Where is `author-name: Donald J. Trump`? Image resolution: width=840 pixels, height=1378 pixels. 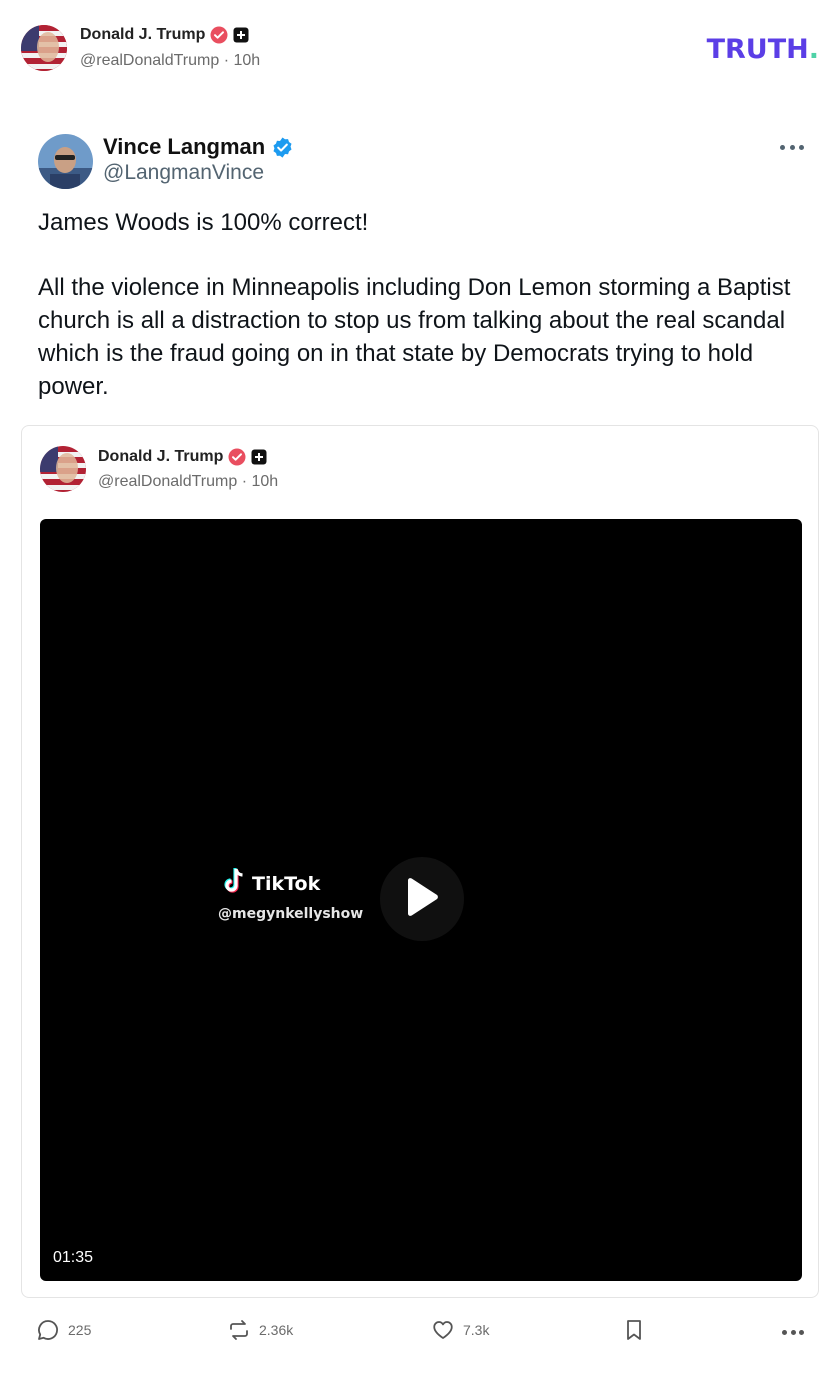 author-name: Donald J. Trump is located at coordinates (142, 35).